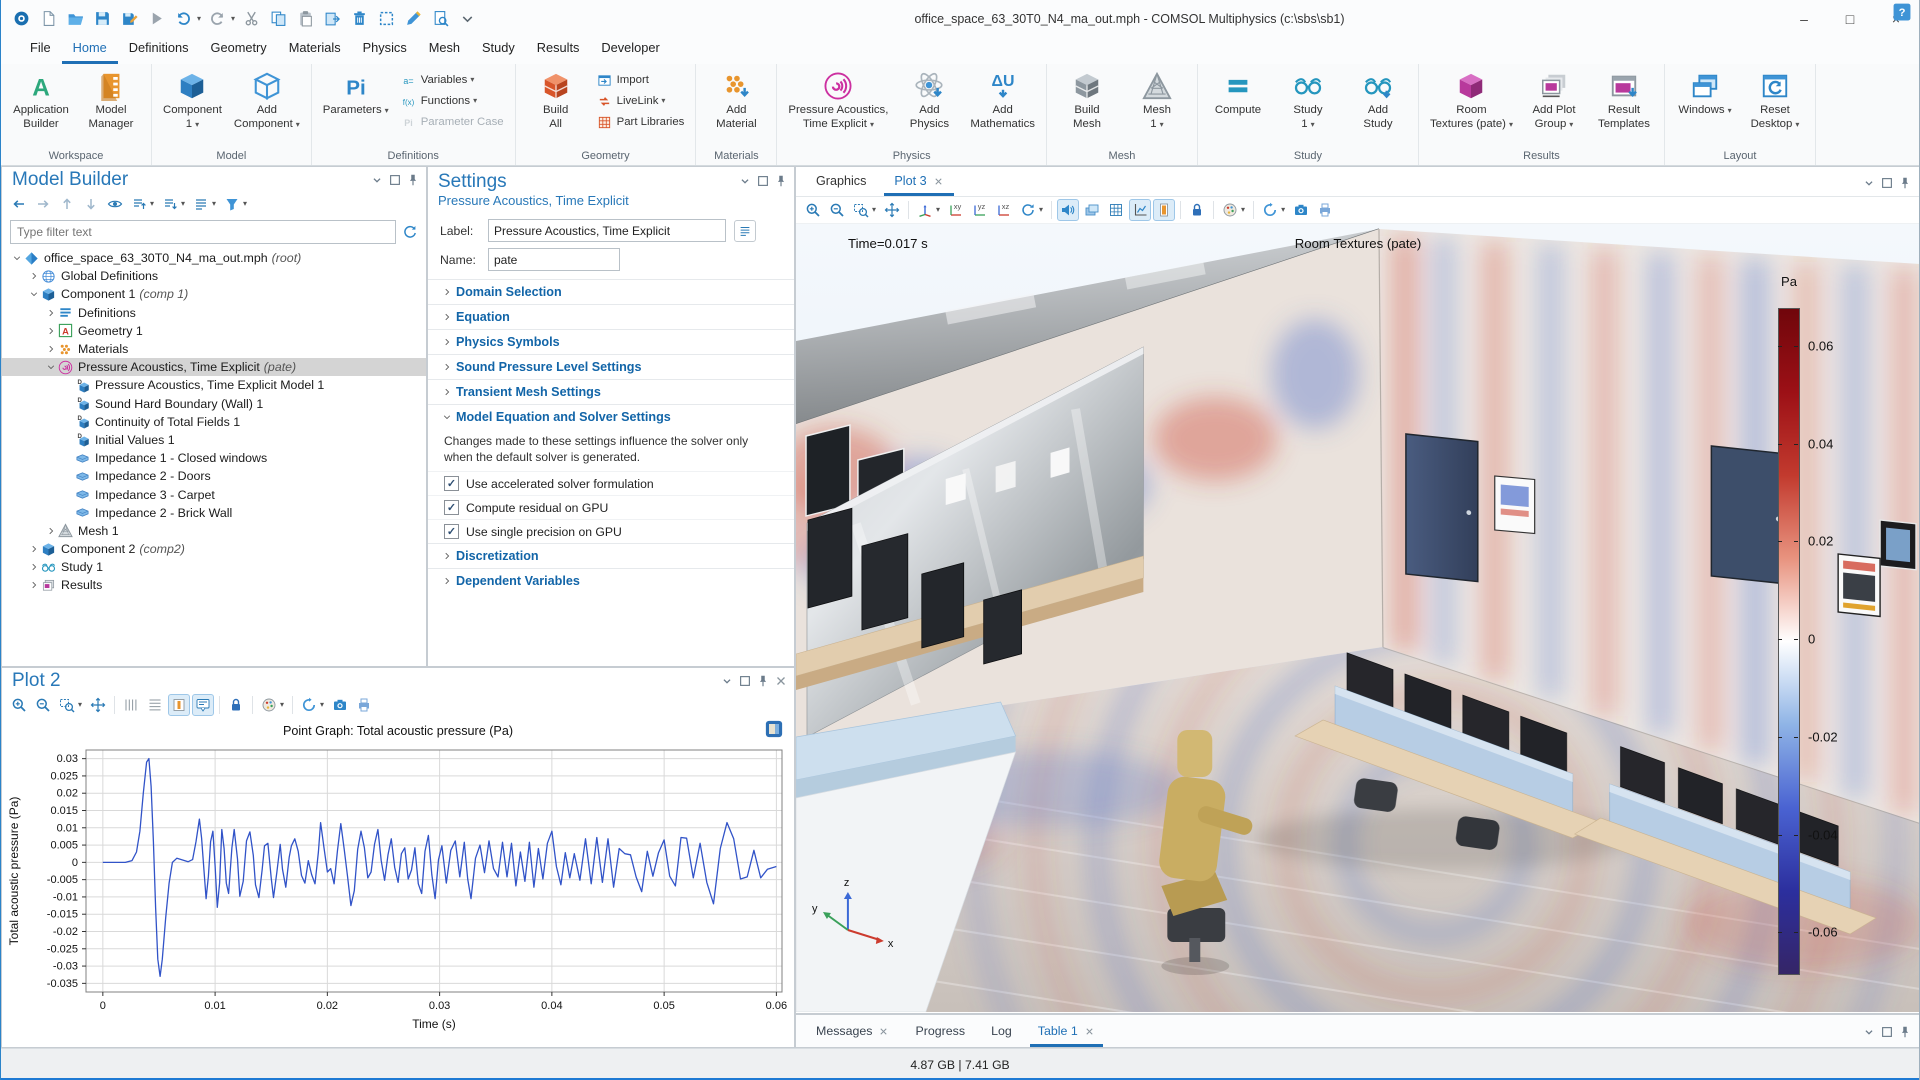  Describe the element at coordinates (1116, 210) in the screenshot. I see `toolbar-button-grid-icon` at that location.